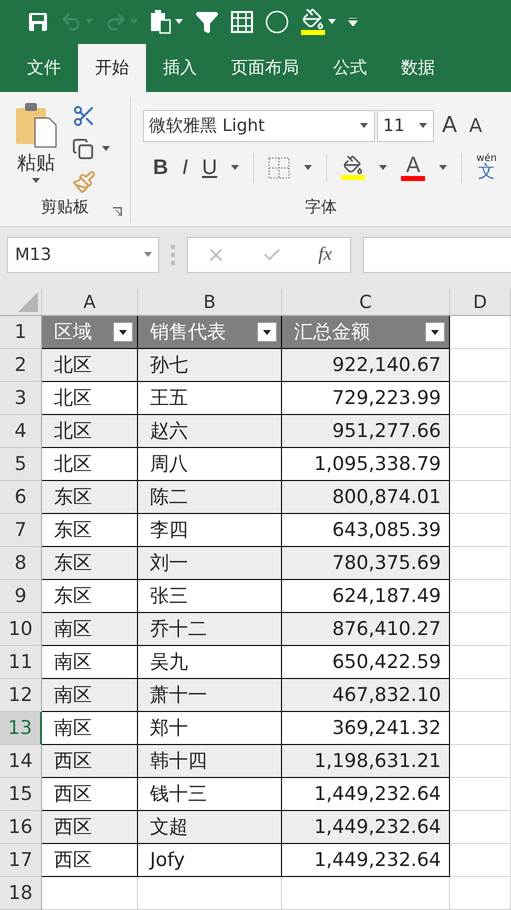  I want to click on copy-icon, so click(83, 149).